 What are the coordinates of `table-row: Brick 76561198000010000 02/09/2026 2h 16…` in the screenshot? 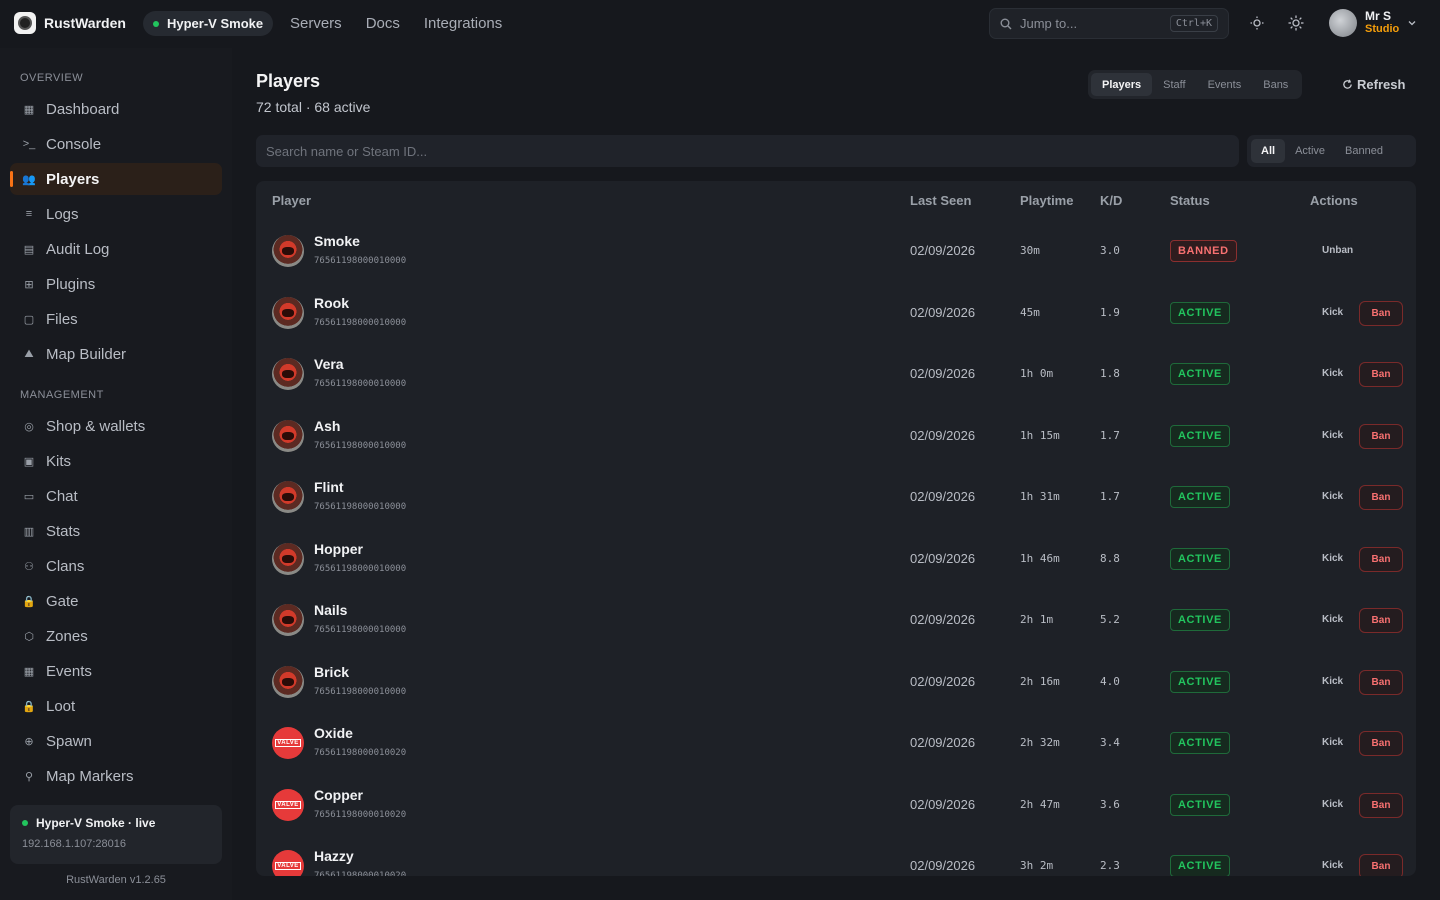 It's located at (836, 682).